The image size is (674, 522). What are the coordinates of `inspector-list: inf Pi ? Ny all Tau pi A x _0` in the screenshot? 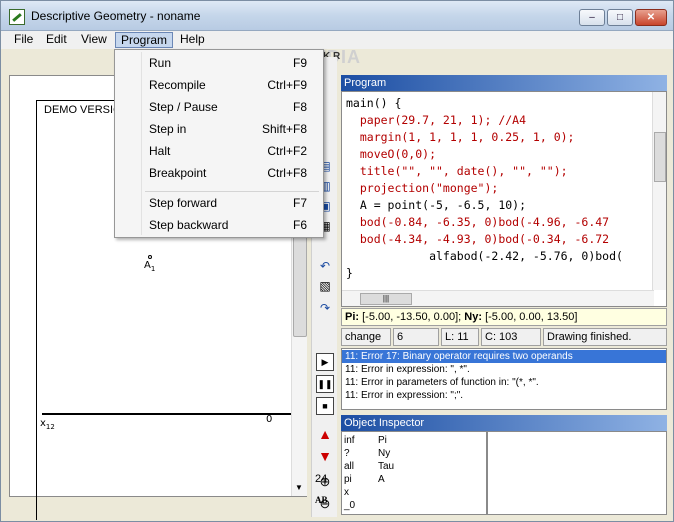 It's located at (415, 473).